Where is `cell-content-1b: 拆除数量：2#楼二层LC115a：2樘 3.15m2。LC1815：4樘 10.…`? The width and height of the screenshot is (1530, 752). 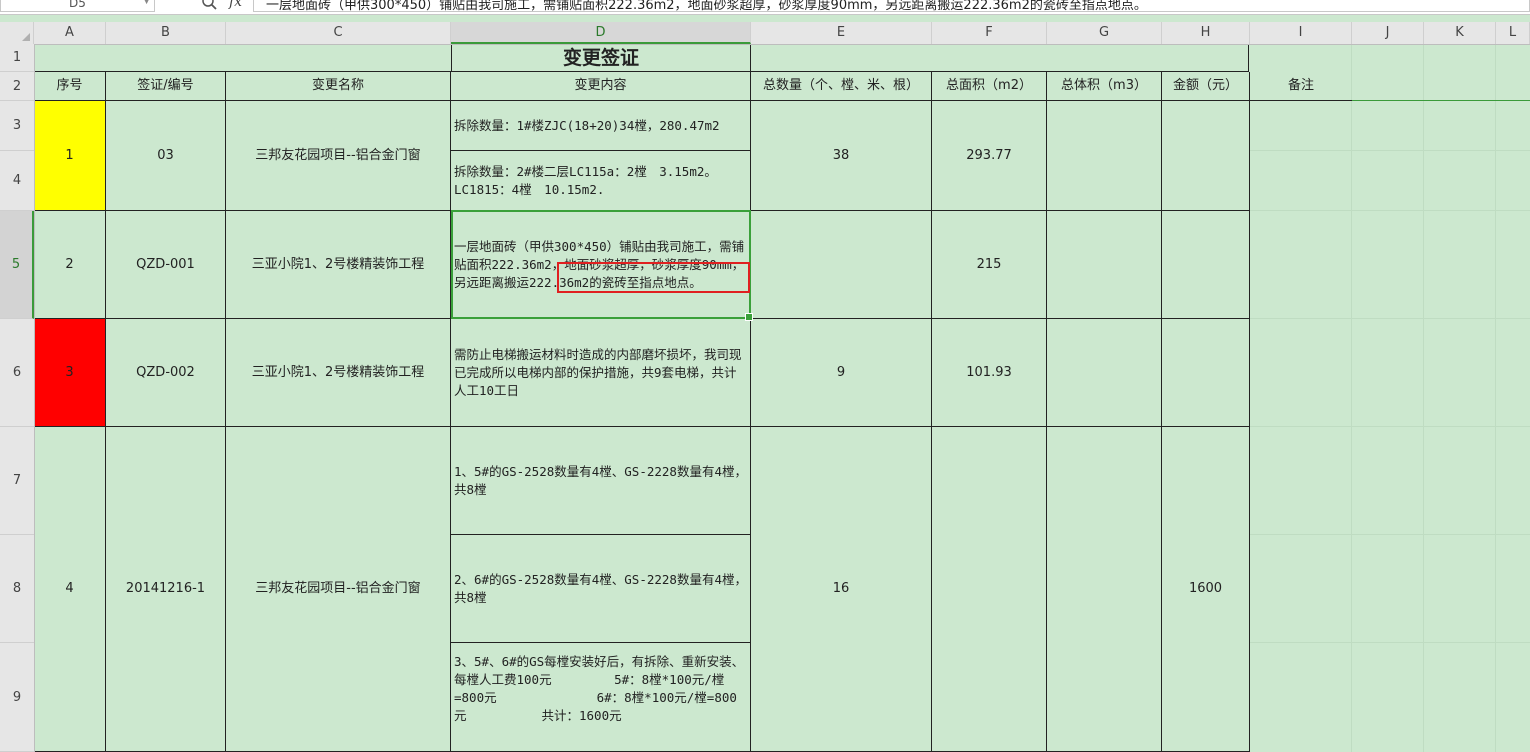
cell-content-1b: 拆除数量：2#楼二层LC115a：2樘 3.15m2。LC1815：4樘 10.… is located at coordinates (601, 181).